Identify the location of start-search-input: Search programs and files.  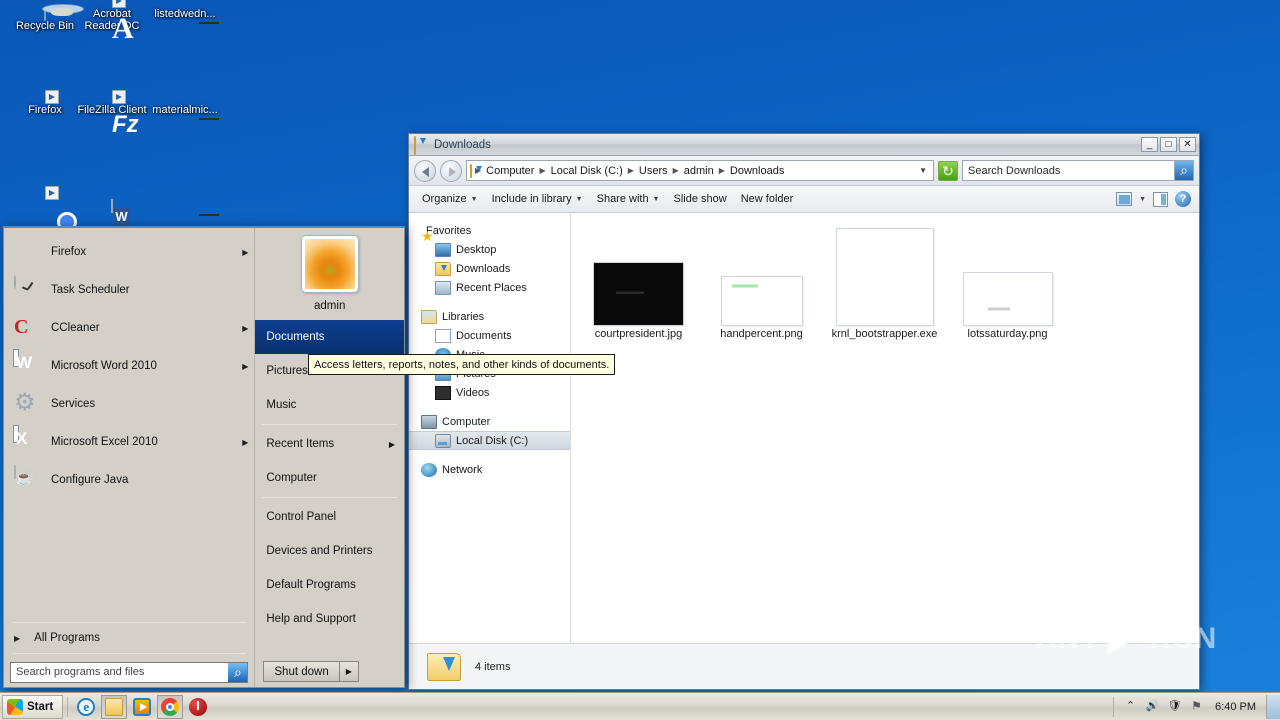
(129, 672).